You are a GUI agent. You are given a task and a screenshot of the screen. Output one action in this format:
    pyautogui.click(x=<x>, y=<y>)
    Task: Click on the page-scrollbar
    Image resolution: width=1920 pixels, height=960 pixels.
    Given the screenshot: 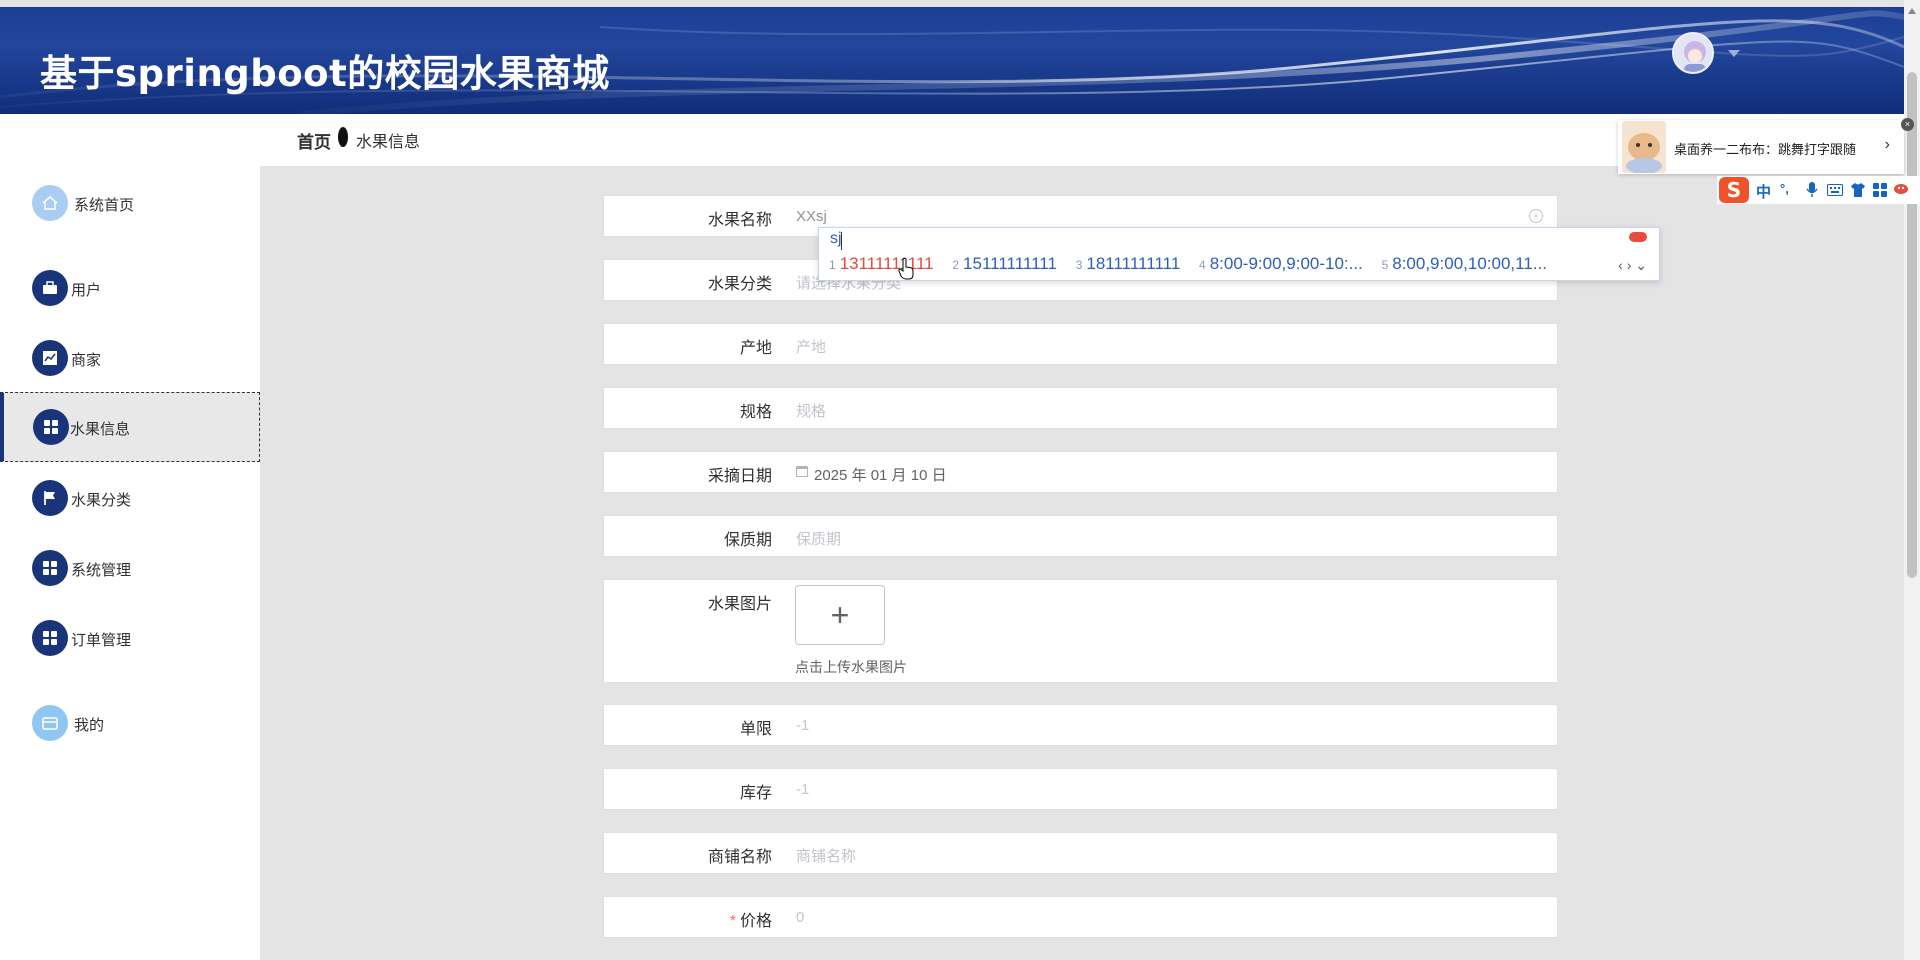 What is the action you would take?
    pyautogui.click(x=1912, y=480)
    